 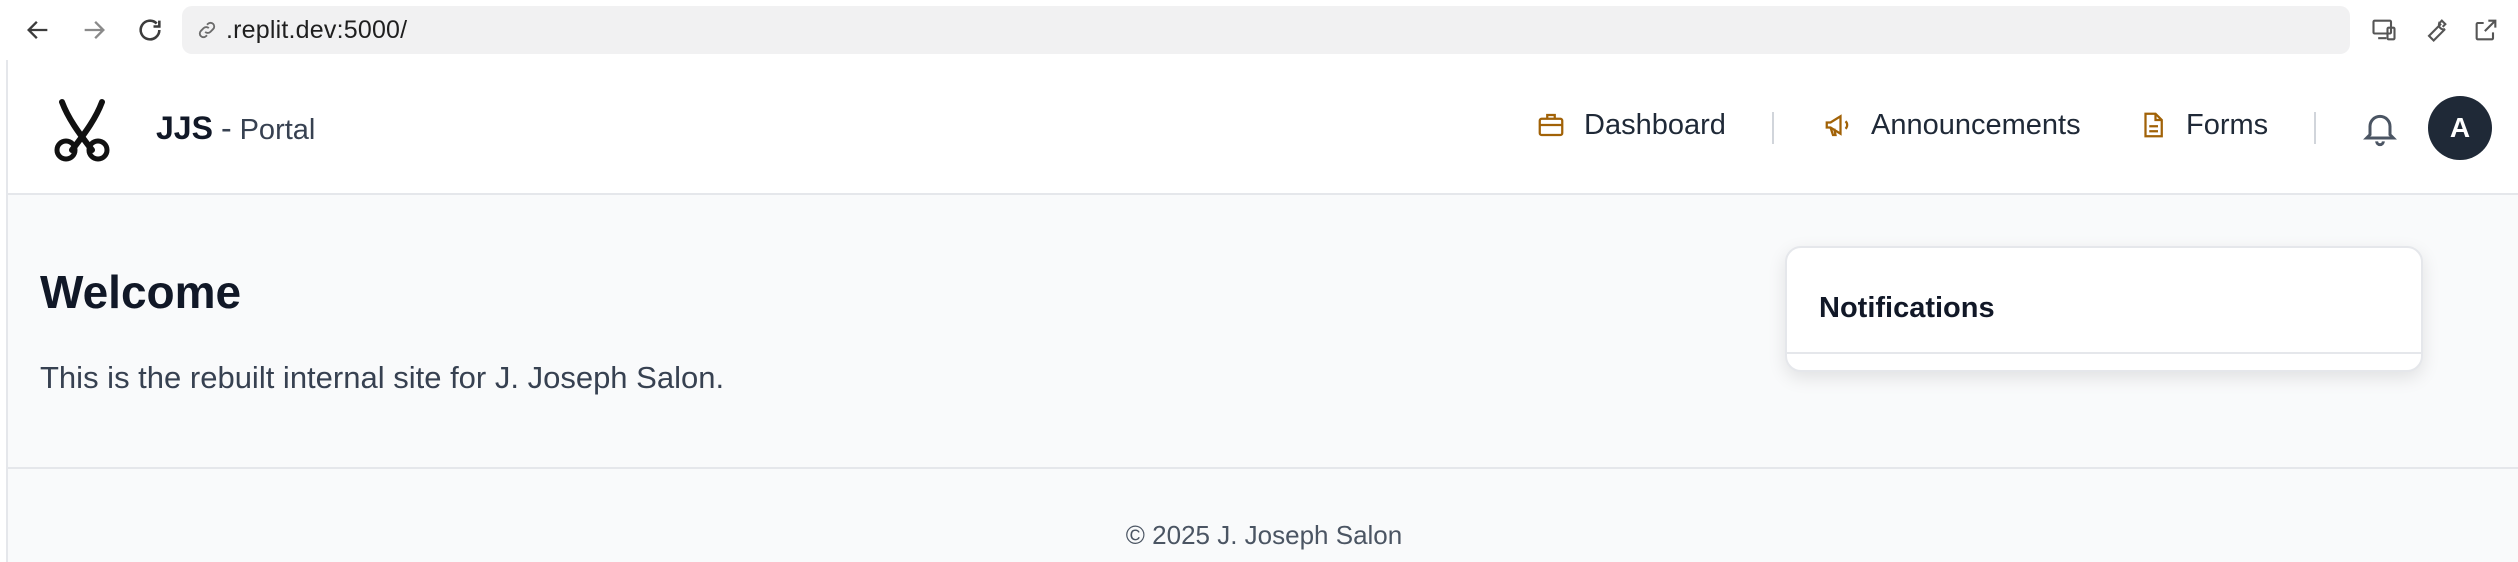 I want to click on nav-announcements-label: Announcements, so click(x=1976, y=124).